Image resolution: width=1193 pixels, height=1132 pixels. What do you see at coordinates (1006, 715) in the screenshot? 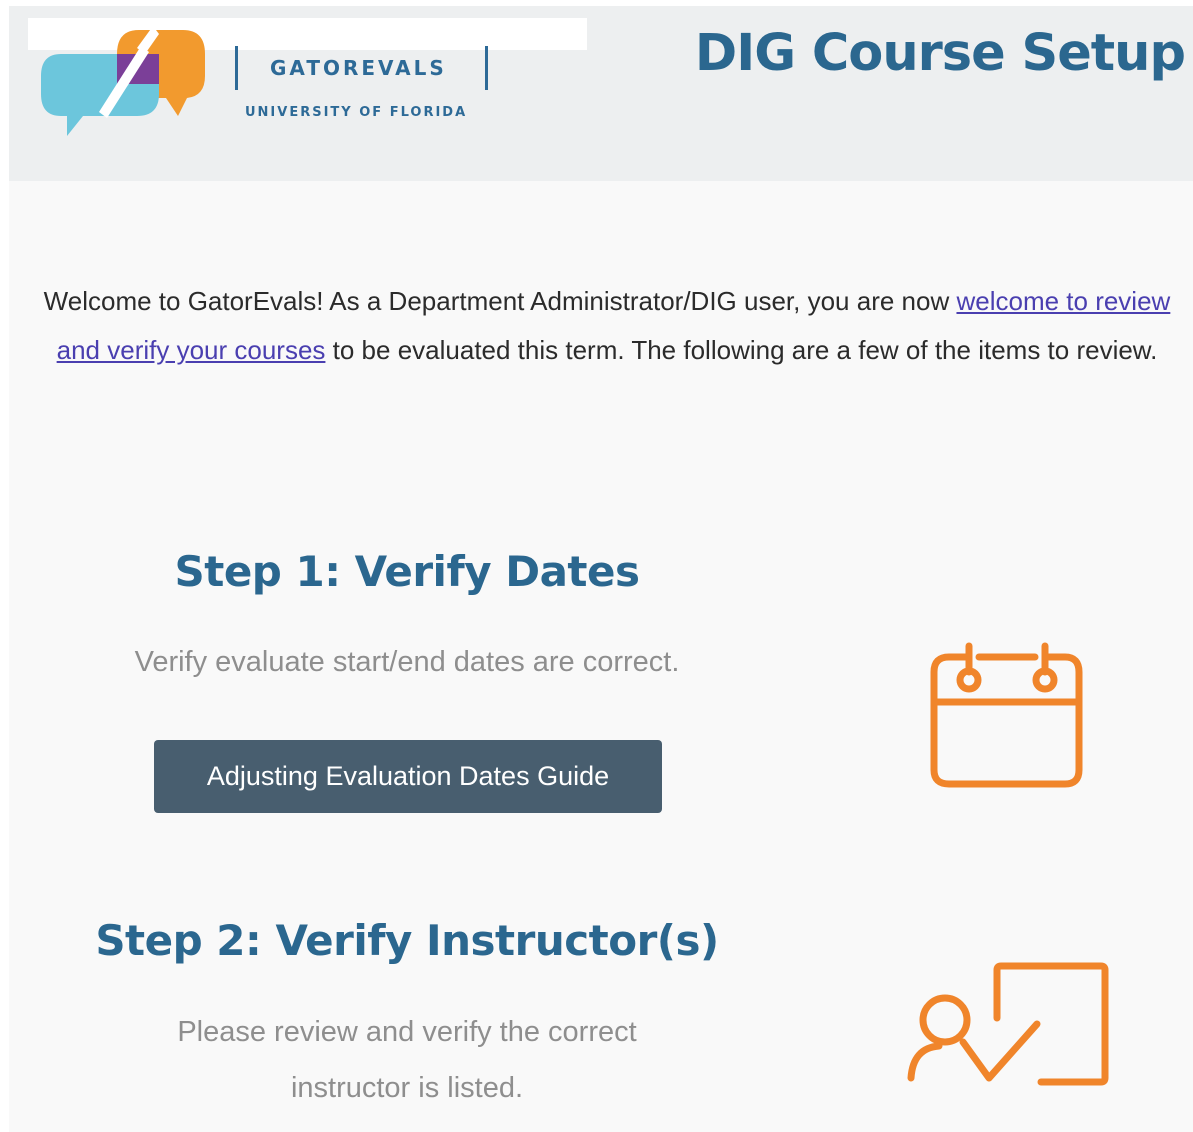
I see `calendar-icon` at bounding box center [1006, 715].